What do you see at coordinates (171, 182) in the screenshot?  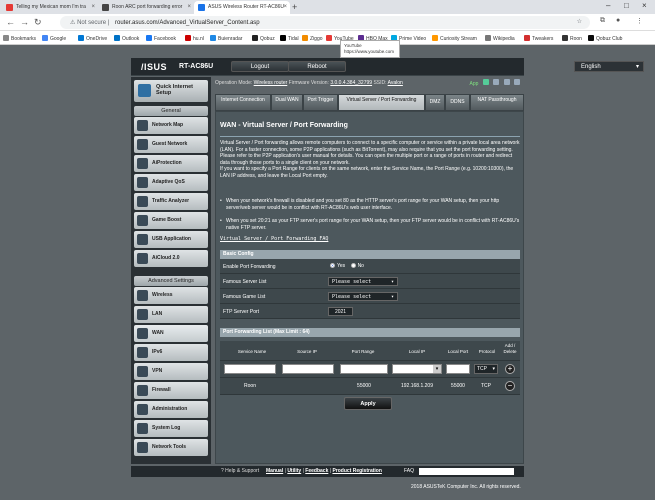 I see `sidebar-item-adaptive-qos: Adaptive QoS` at bounding box center [171, 182].